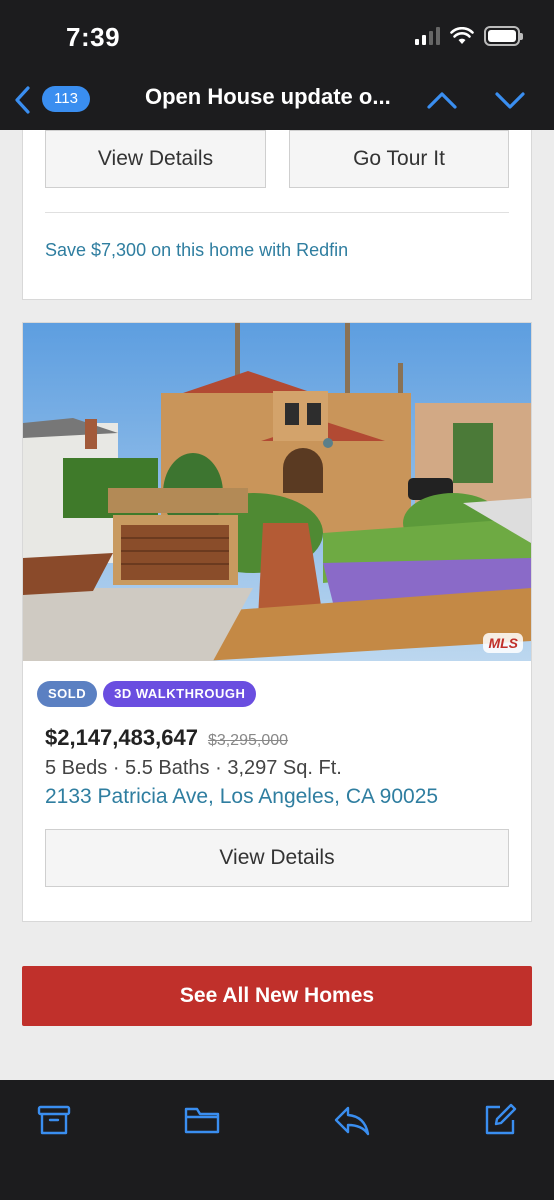 The image size is (554, 1200). Describe the element at coordinates (54, 1120) in the screenshot. I see `archive-icon` at that location.